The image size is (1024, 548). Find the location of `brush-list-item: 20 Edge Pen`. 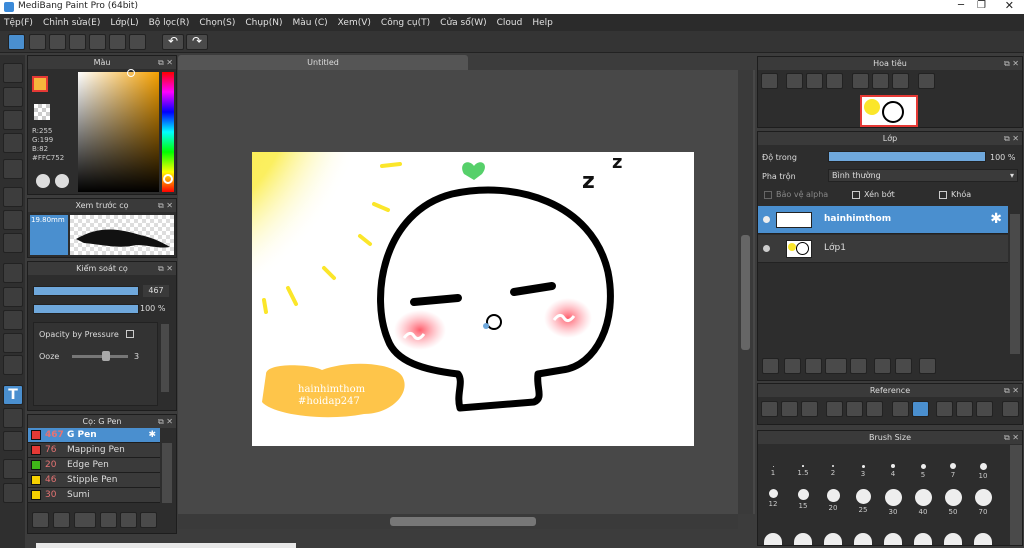

brush-list-item: 20 Edge Pen is located at coordinates (94, 465).